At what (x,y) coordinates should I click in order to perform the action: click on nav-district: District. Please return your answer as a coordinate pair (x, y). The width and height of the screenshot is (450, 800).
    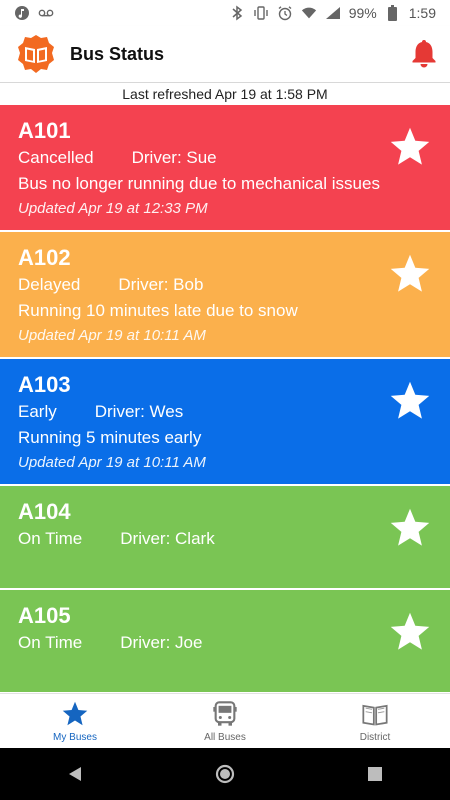
    Looking at the image, I should click on (375, 721).